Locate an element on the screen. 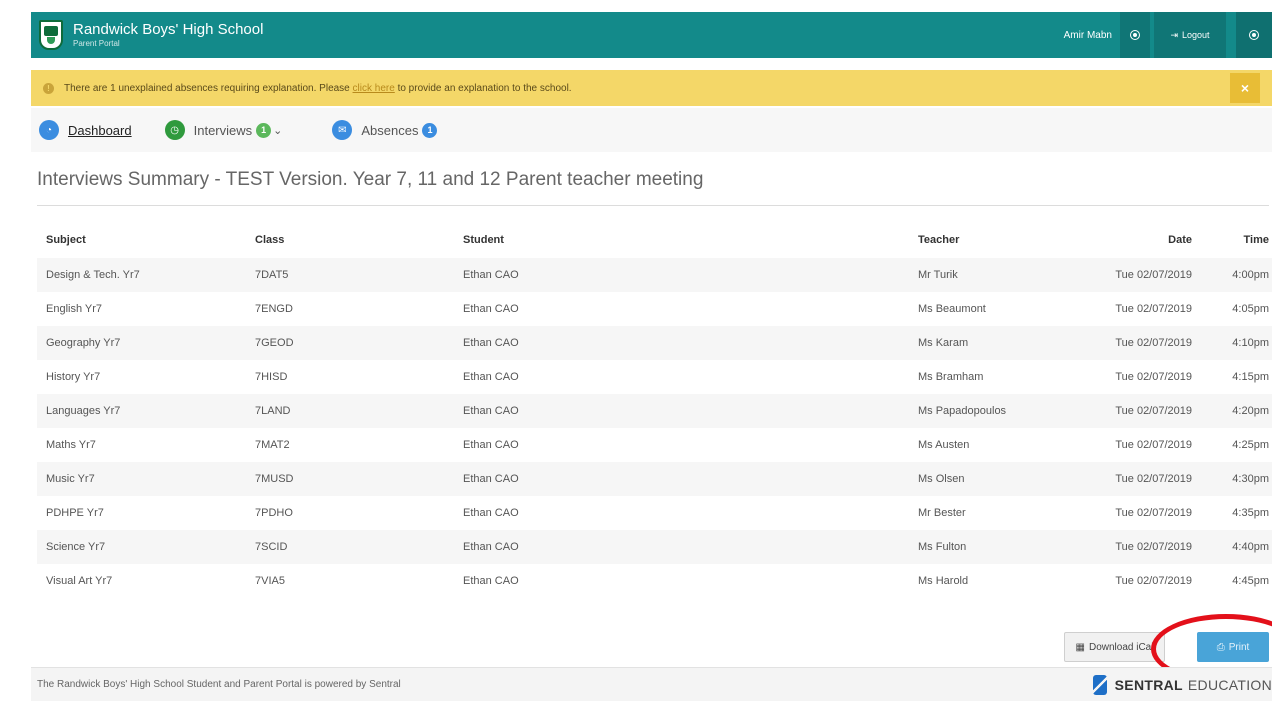 This screenshot has width=1272, height=701. teacher-cell: Ms Beaumont is located at coordinates (952, 309).